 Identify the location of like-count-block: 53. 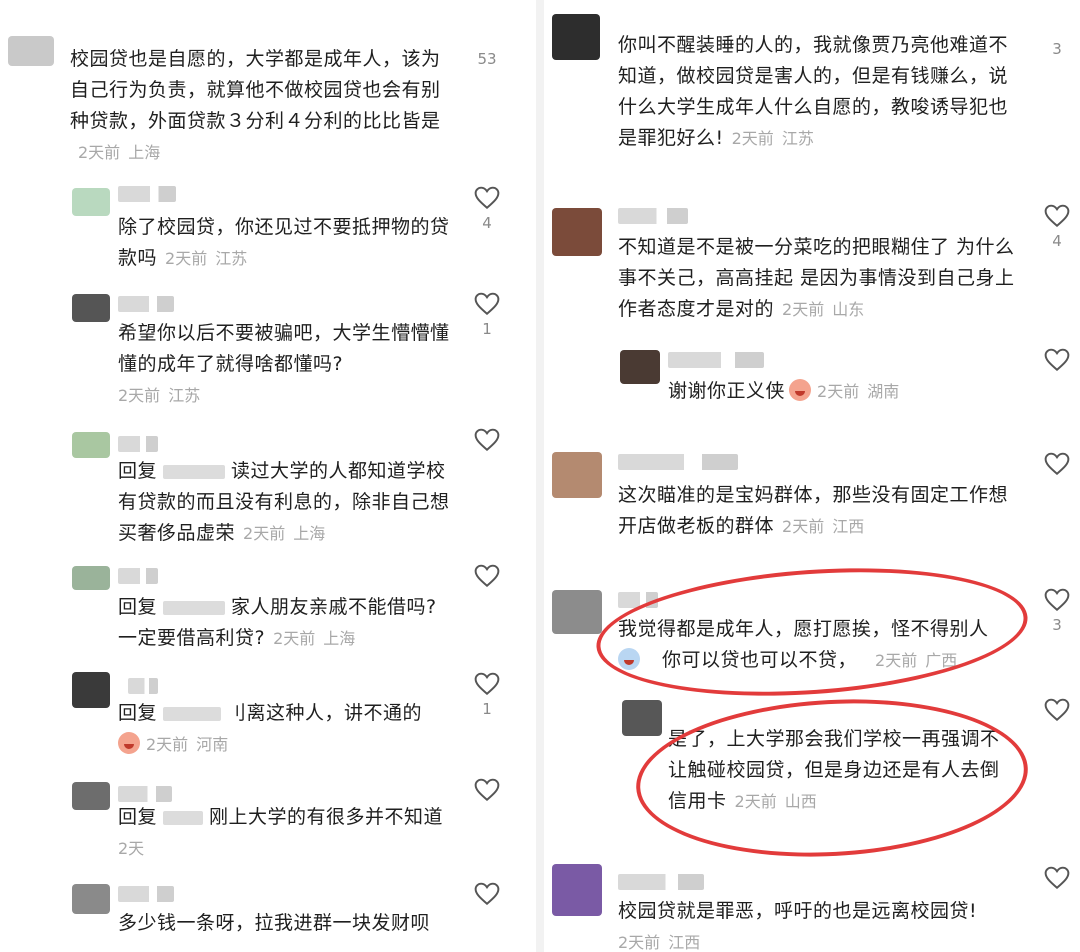
(487, 57).